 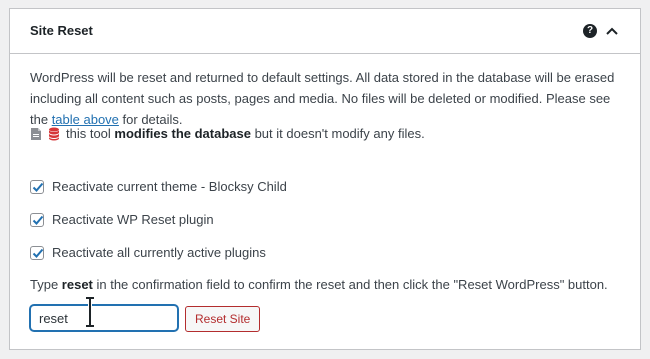 What do you see at coordinates (182, 133) in the screenshot?
I see `note-emphasis: modifies the database` at bounding box center [182, 133].